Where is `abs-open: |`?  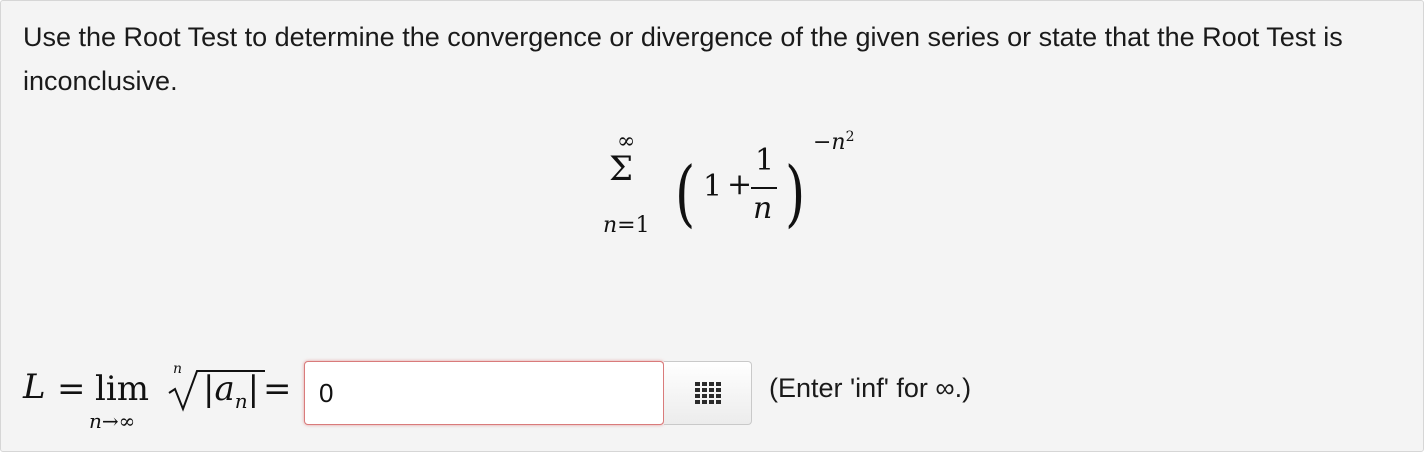
abs-open: | is located at coordinates (209, 389).